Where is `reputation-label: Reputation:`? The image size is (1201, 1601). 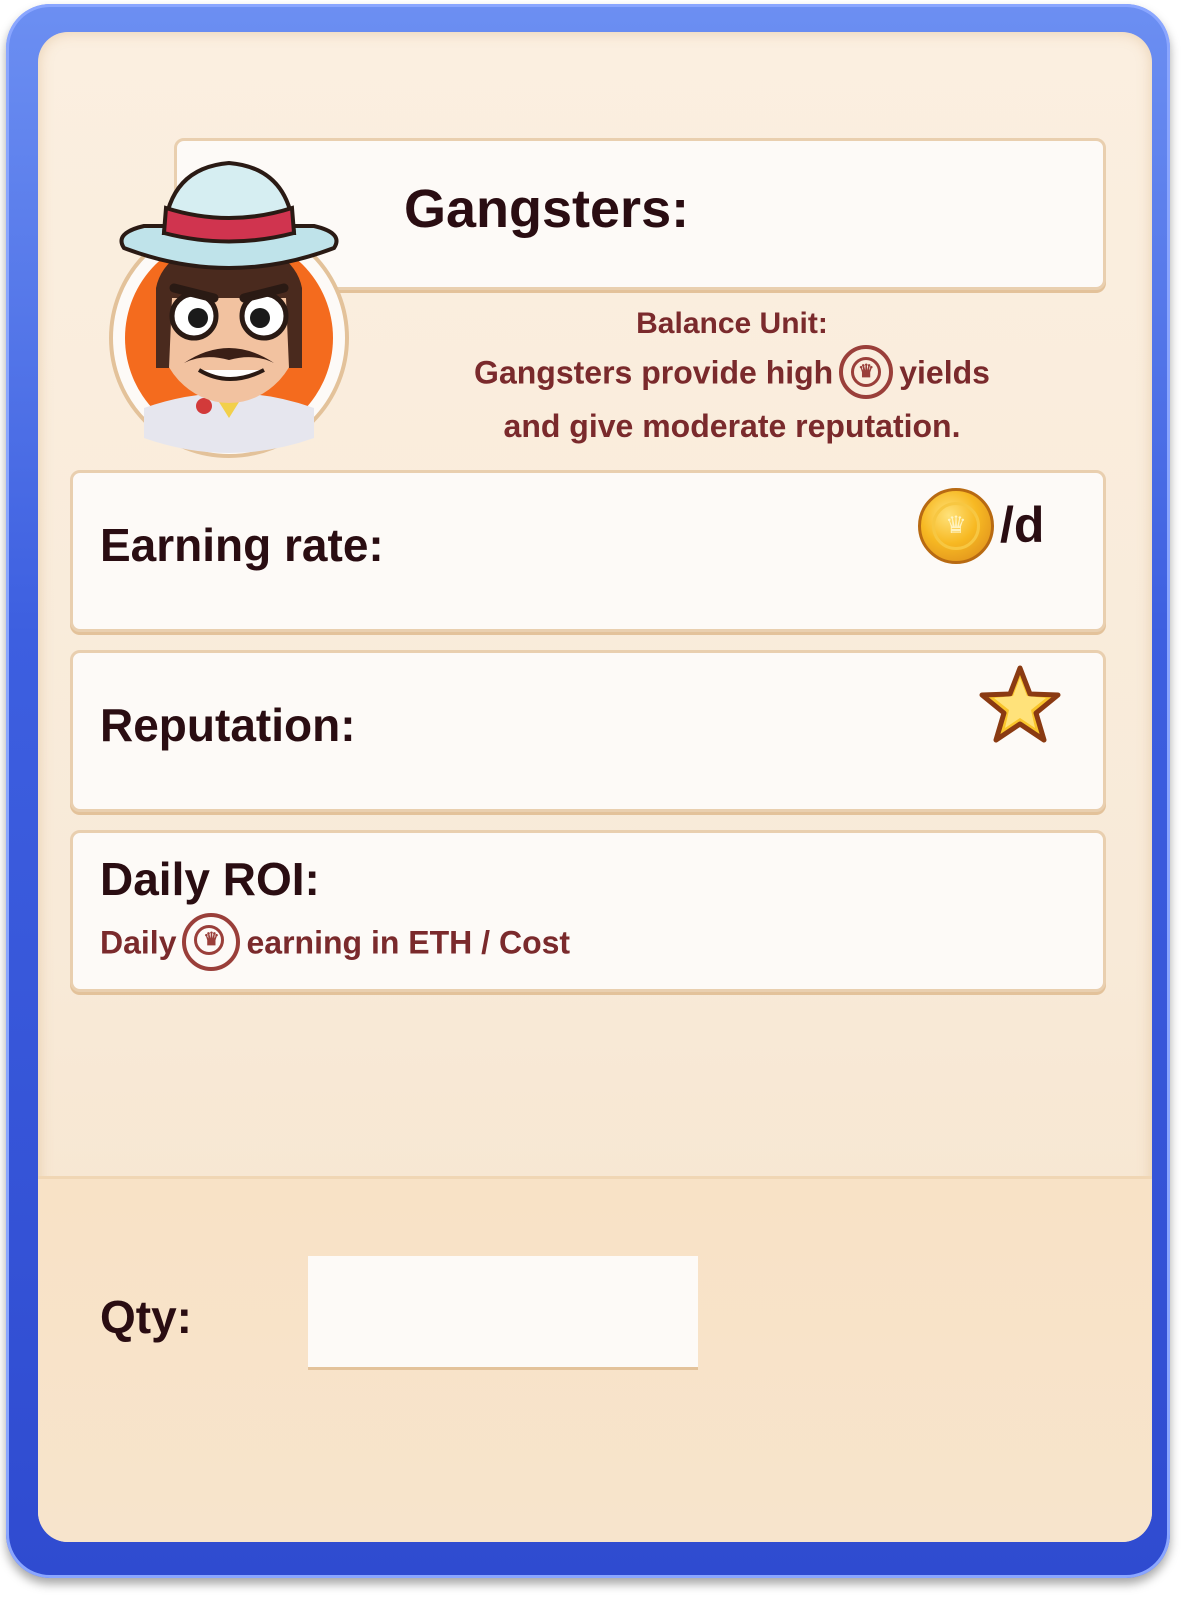 reputation-label: Reputation: is located at coordinates (228, 725).